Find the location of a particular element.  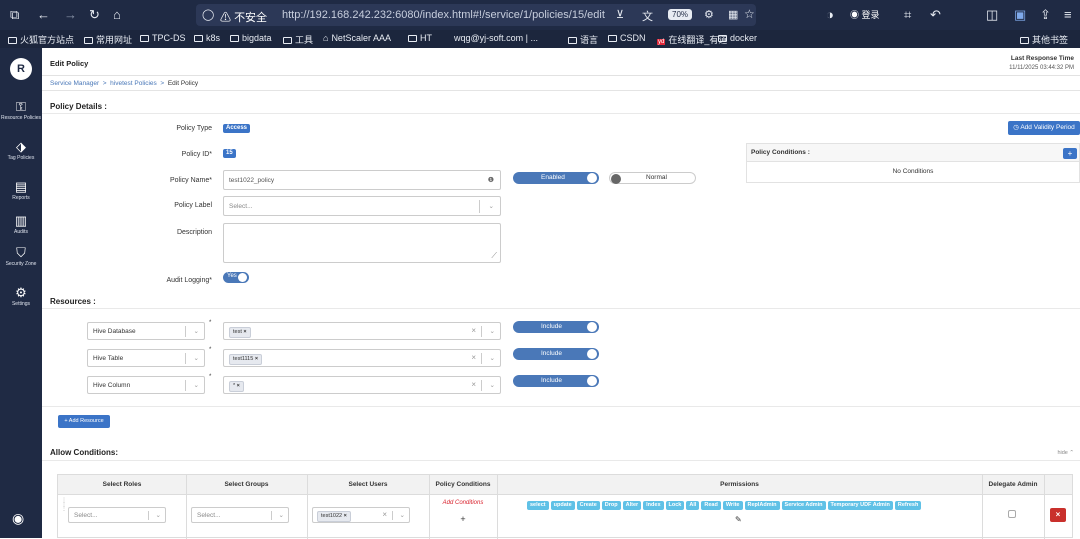

account-sync-icon: ◑ is located at coordinates (830, 15).